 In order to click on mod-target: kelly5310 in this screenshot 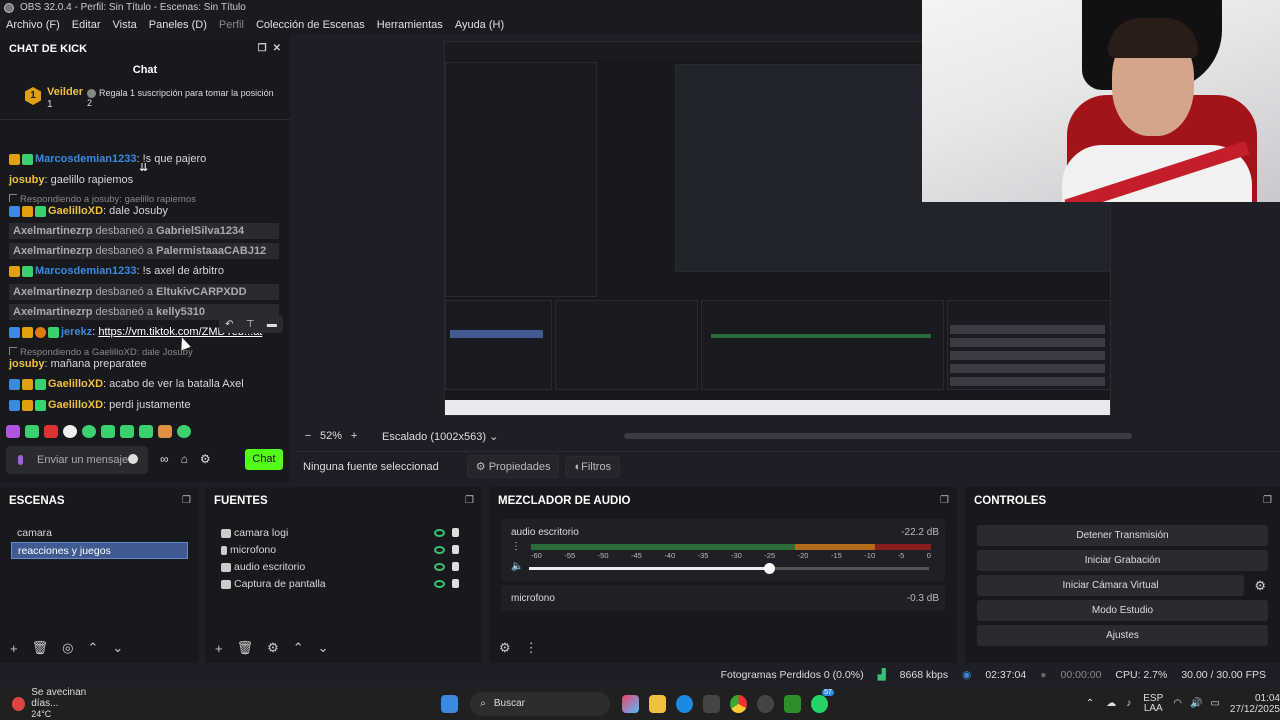, I will do `click(180, 312)`.